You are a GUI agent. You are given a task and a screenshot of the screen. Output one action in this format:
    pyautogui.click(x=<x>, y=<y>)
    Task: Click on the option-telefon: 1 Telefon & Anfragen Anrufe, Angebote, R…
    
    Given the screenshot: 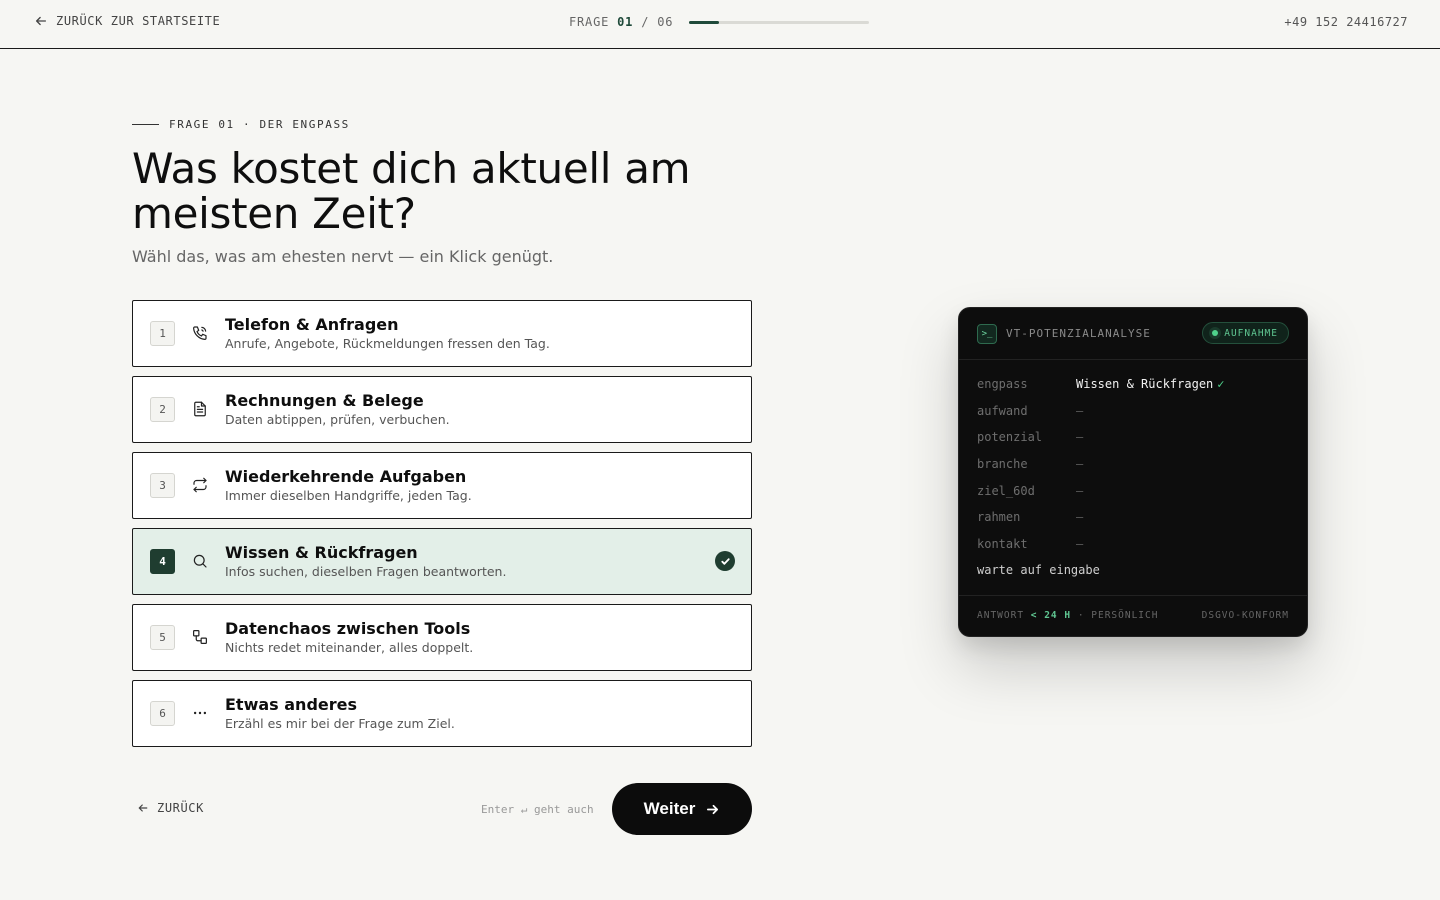 What is the action you would take?
    pyautogui.click(x=442, y=333)
    